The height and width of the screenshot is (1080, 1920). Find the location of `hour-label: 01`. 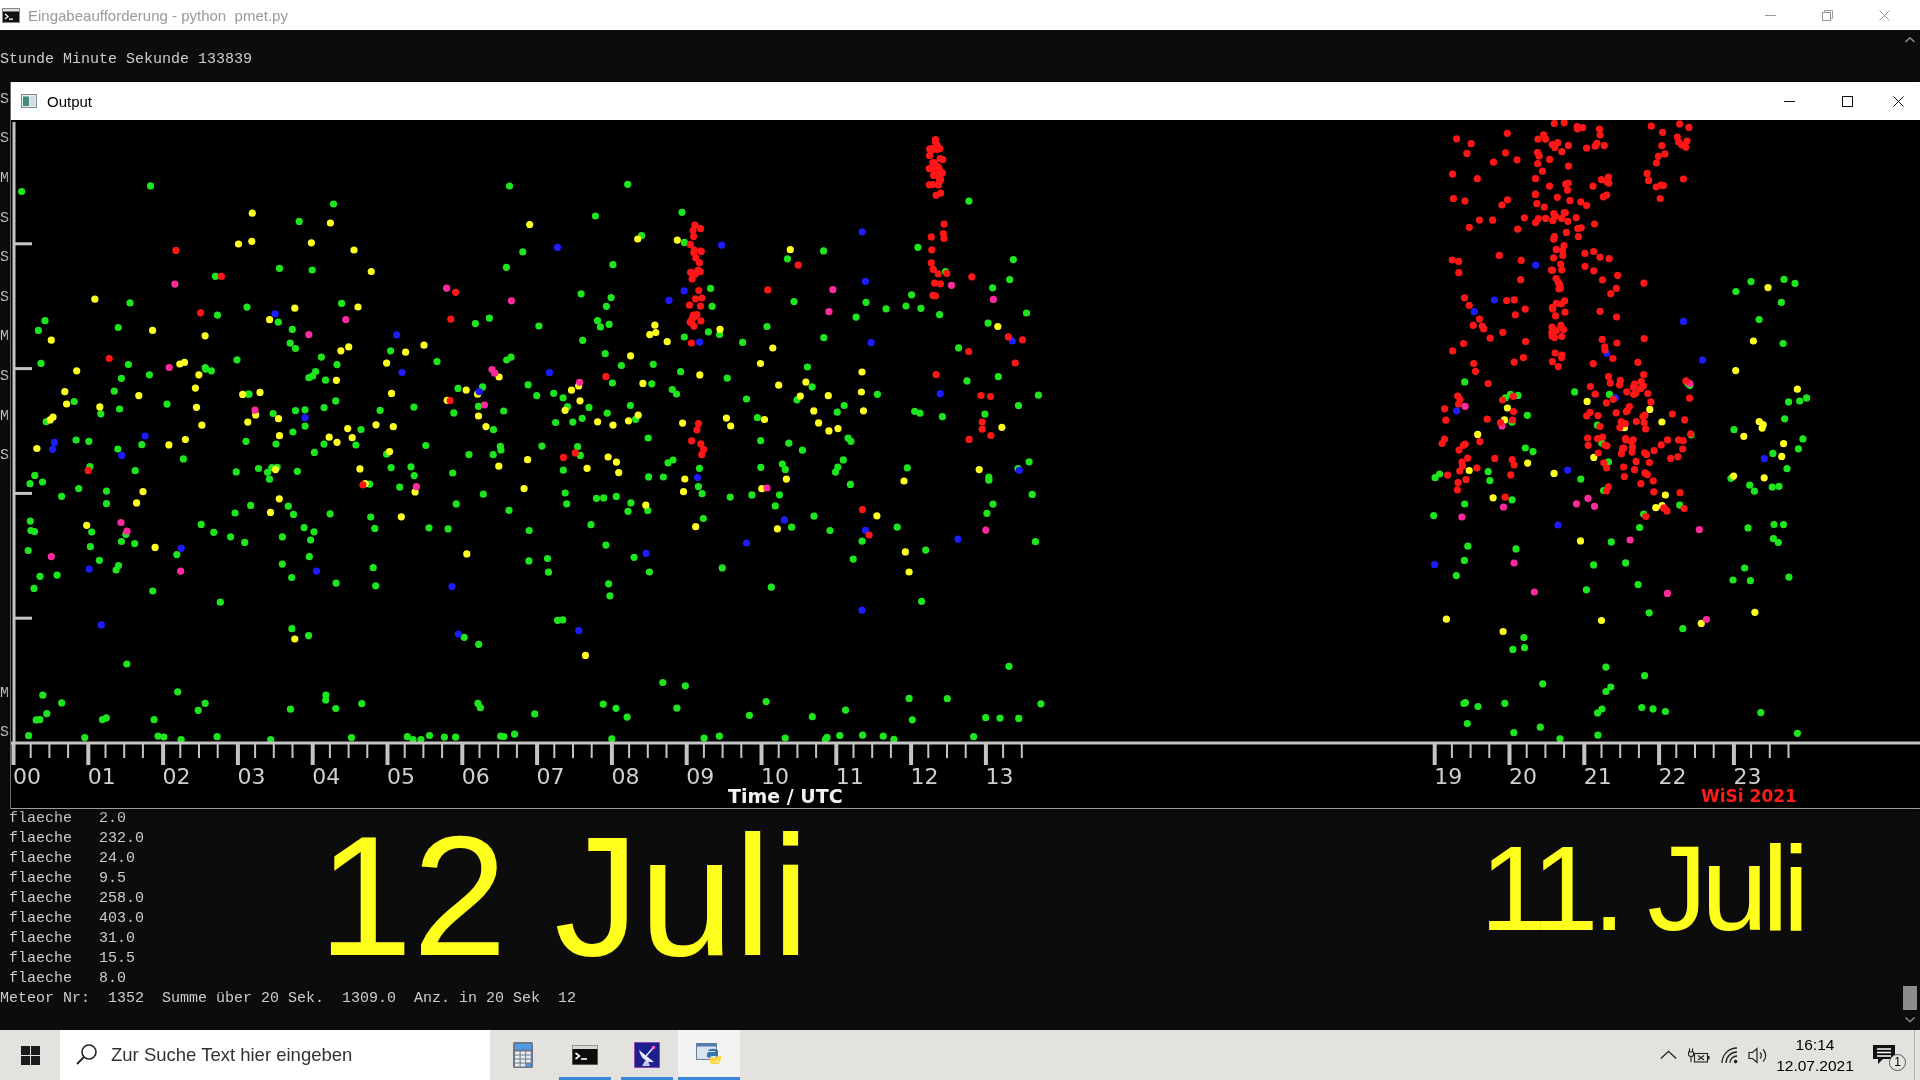

hour-label: 01 is located at coordinates (101, 776).